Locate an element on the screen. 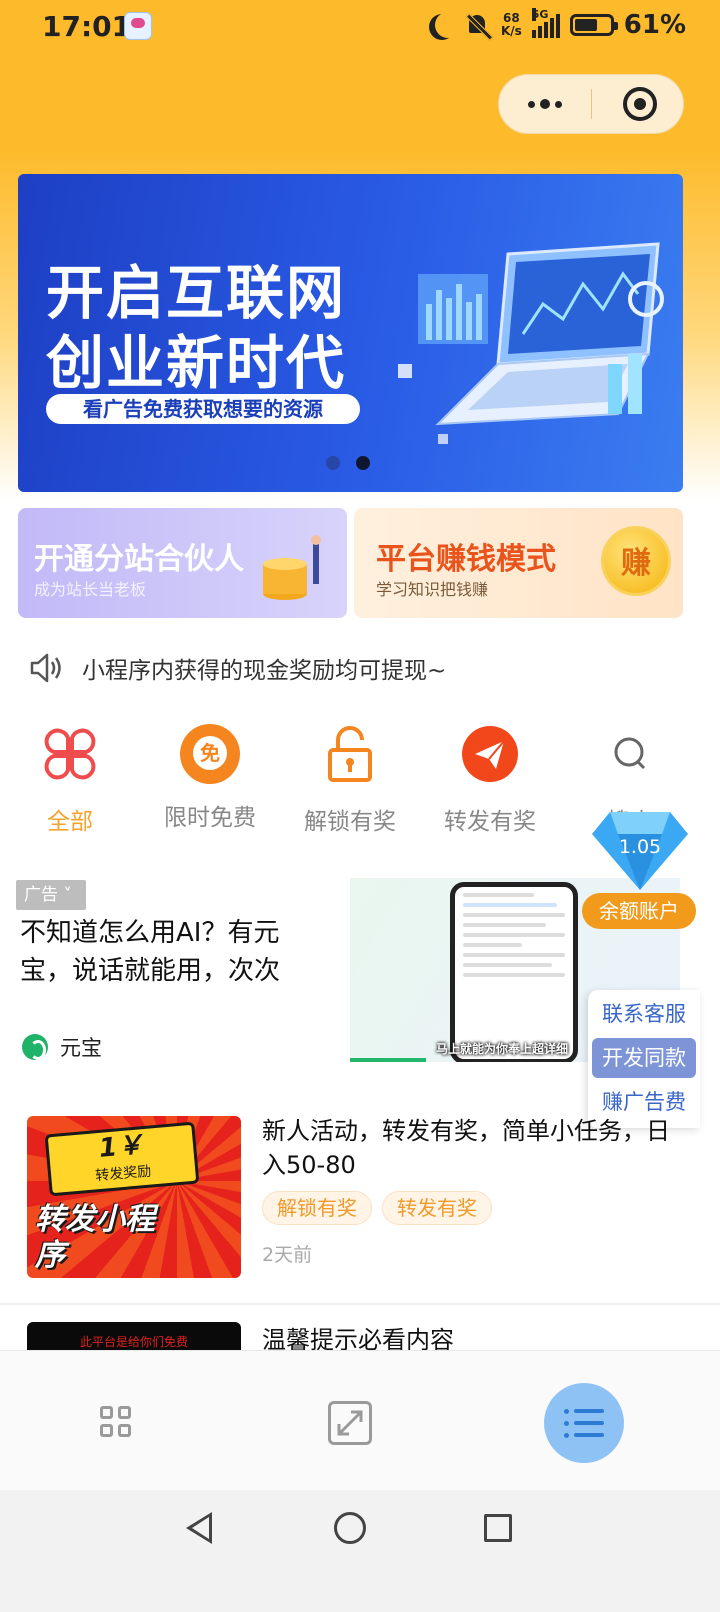 Image resolution: width=720 pixels, height=1612 pixels. partner-promo-card: 开通分站合伙人 成为站长当老板 is located at coordinates (182, 563).